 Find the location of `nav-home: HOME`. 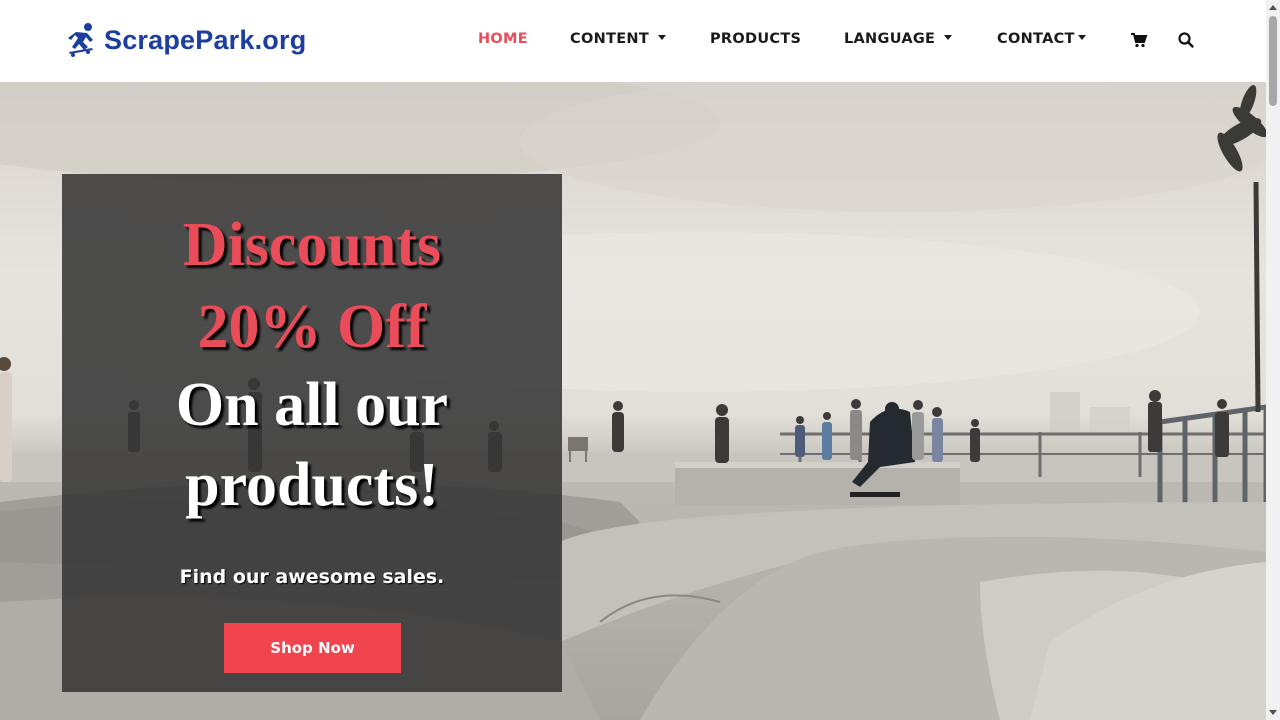

nav-home: HOME is located at coordinates (503, 39).